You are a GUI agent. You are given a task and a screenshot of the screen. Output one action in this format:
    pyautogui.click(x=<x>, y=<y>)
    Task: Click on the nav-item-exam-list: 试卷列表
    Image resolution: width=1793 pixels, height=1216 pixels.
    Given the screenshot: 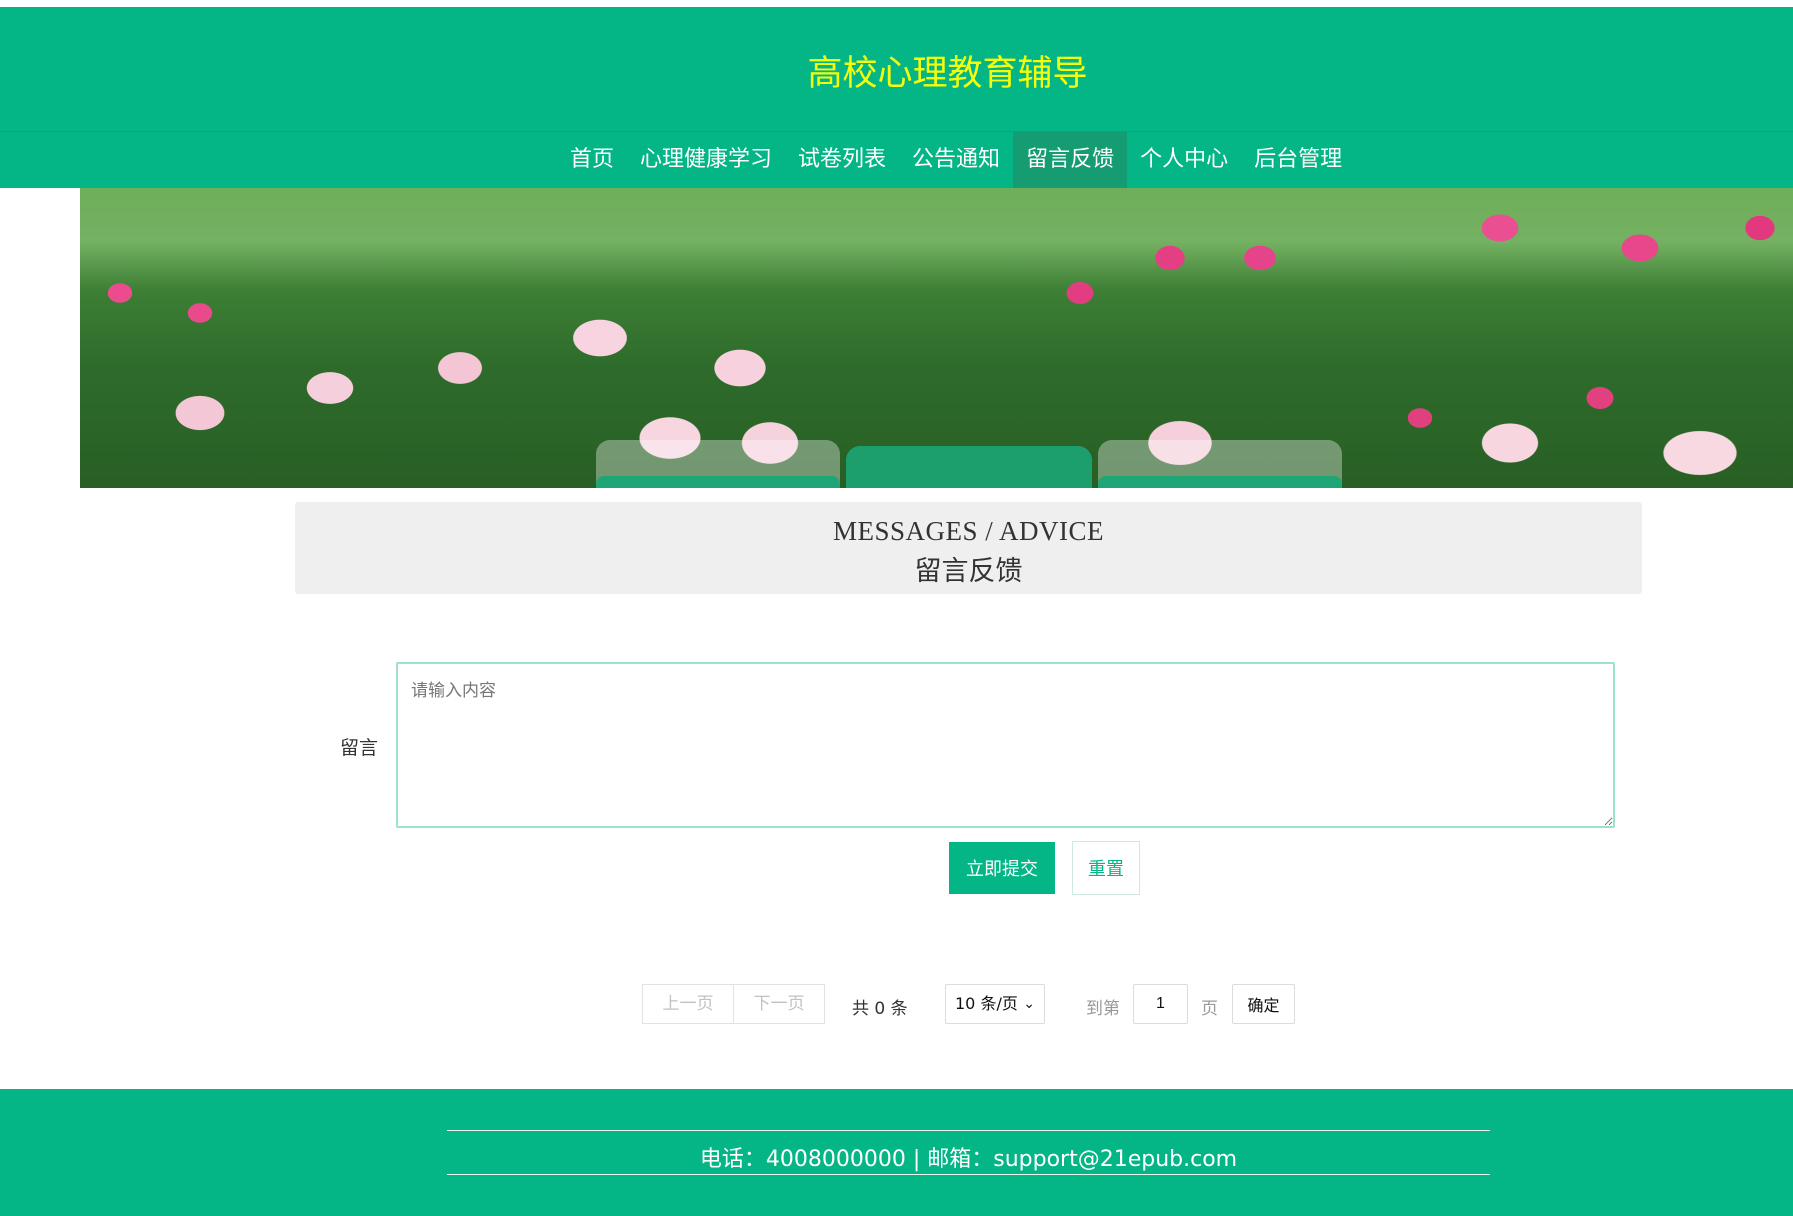 What is the action you would take?
    pyautogui.click(x=842, y=160)
    